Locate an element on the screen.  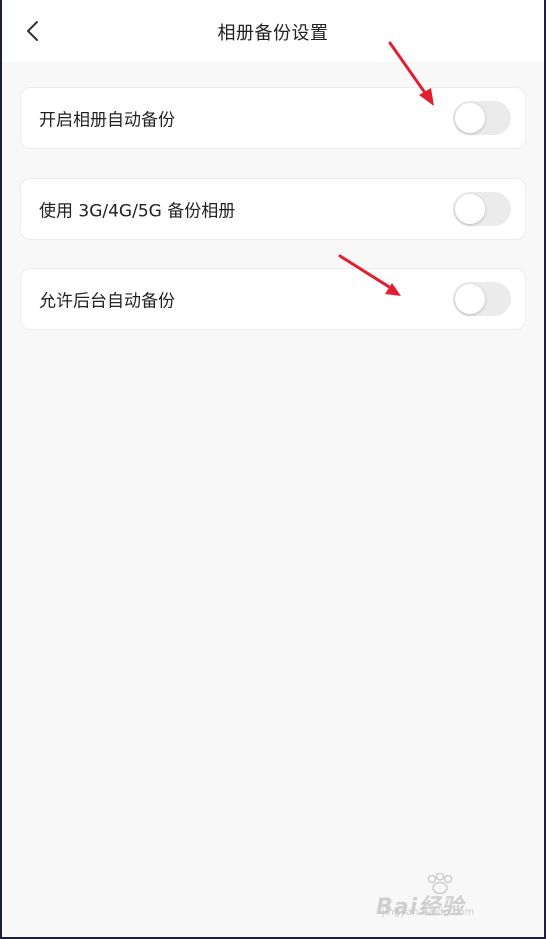
setting-label-background-backup: 允许后台自动备份 is located at coordinates (107, 301).